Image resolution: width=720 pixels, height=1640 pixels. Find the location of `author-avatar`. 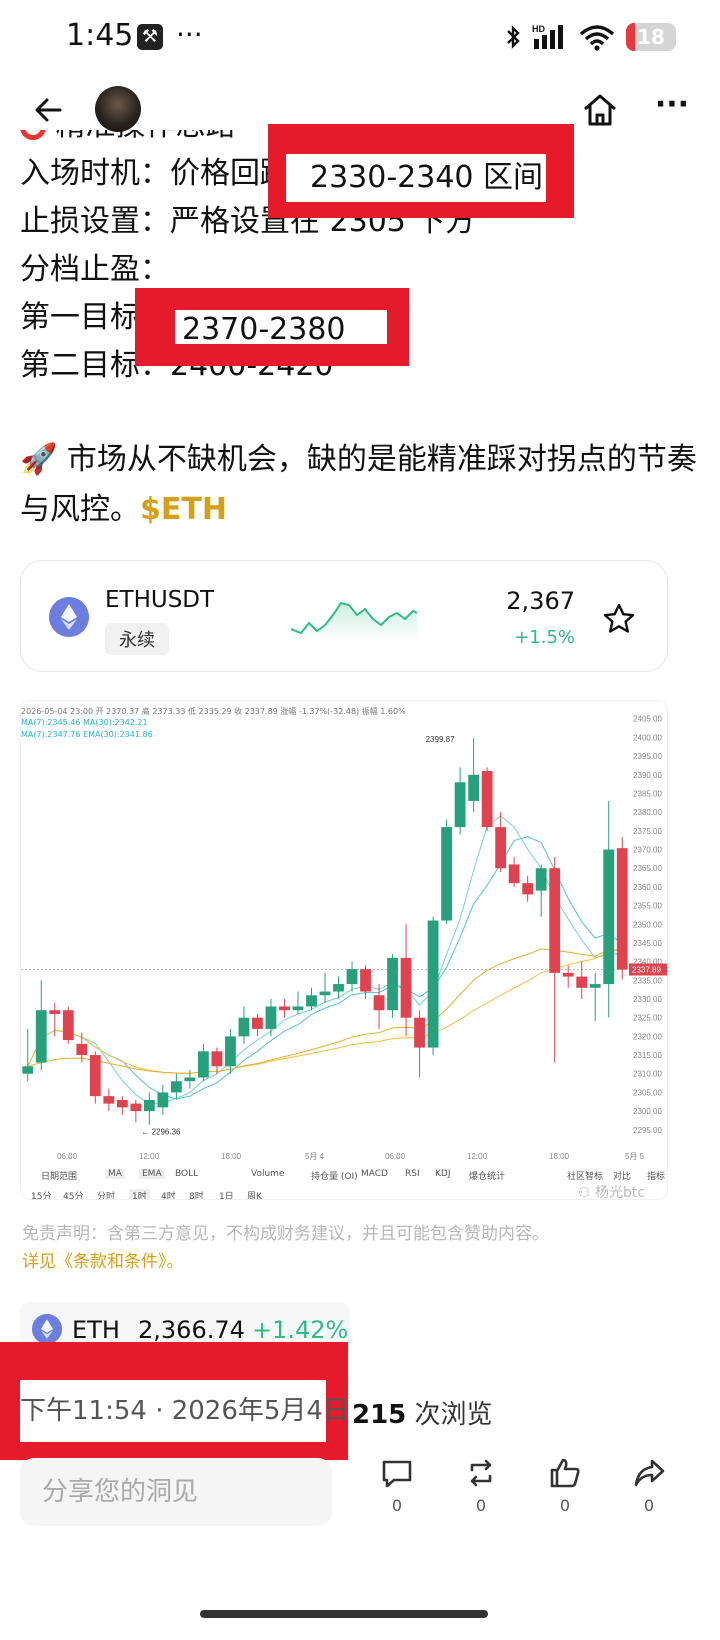

author-avatar is located at coordinates (118, 109).